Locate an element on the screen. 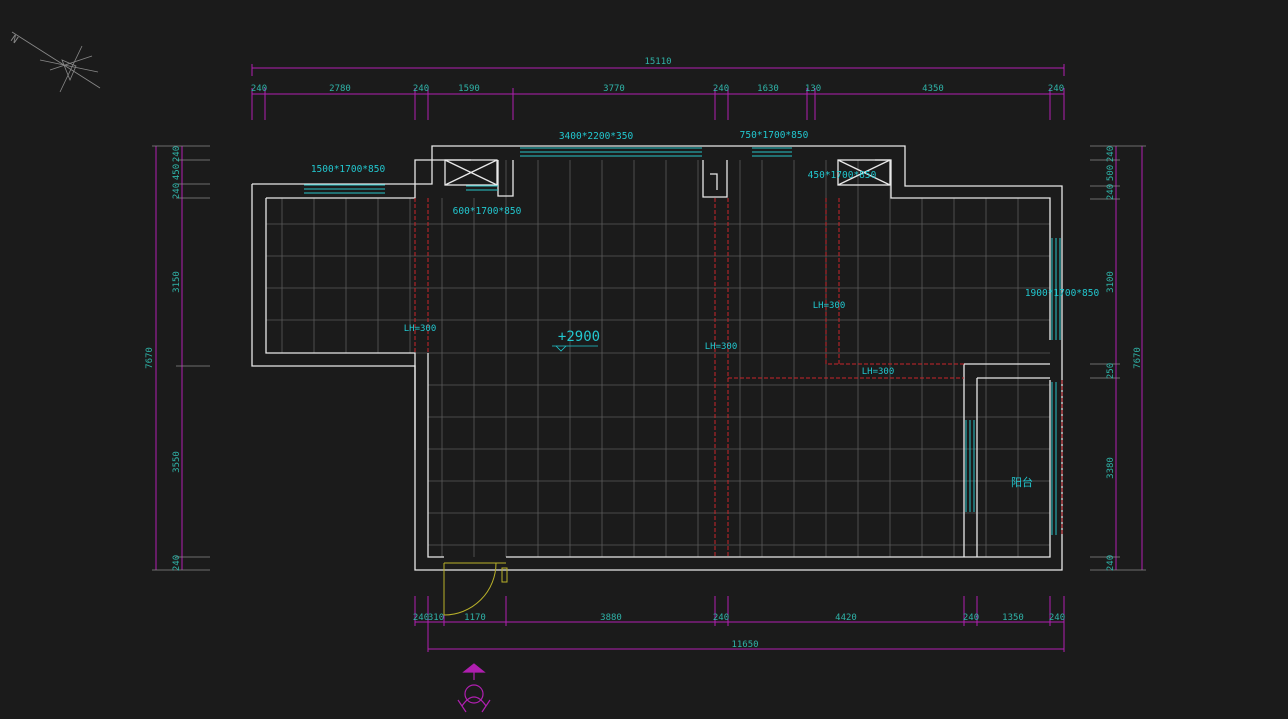  beam-label-2: LH=300 is located at coordinates (721, 347).